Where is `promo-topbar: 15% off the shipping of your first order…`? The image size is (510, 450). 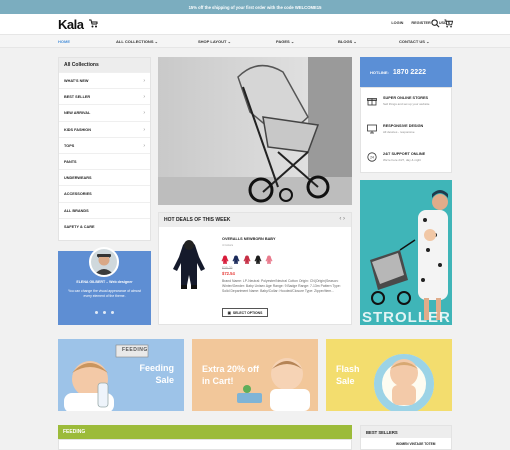
promo-topbar: 15% off the shipping of your first order… is located at coordinates (255, 7).